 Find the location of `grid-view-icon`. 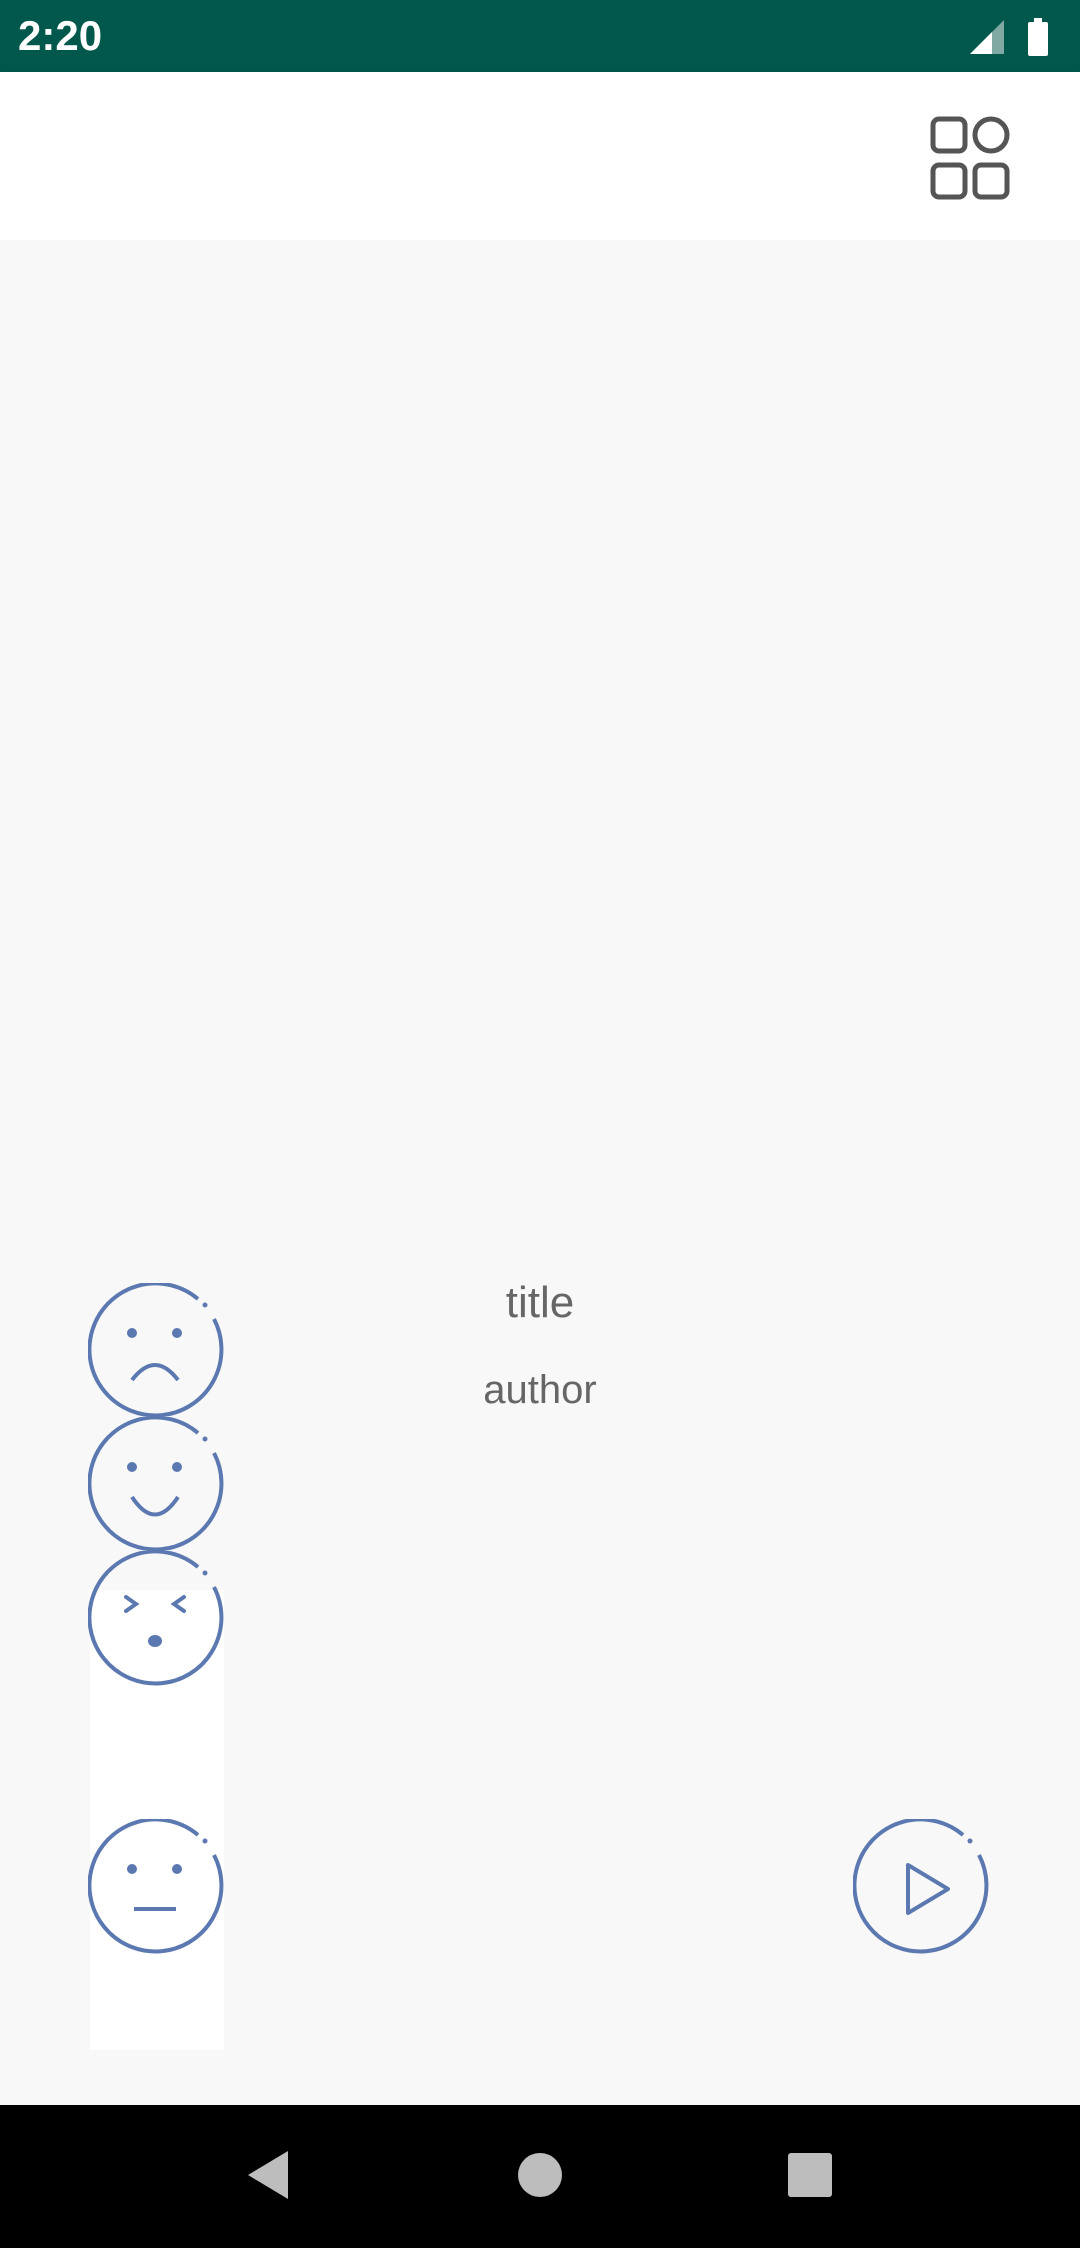

grid-view-icon is located at coordinates (973, 159).